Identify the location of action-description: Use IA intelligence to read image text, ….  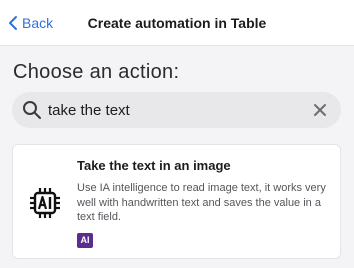
(201, 202).